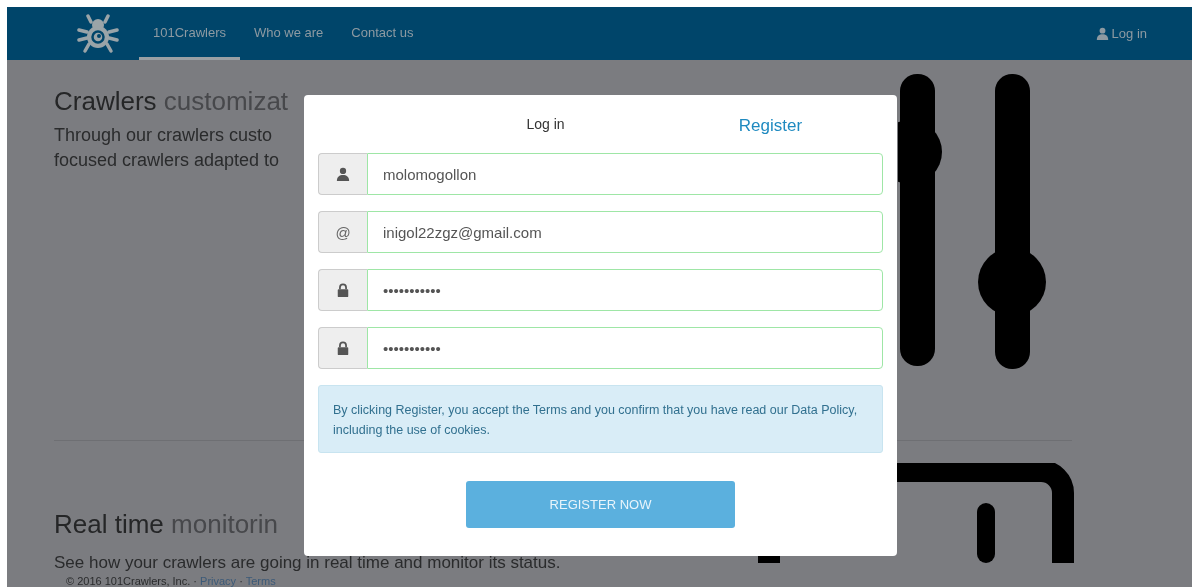  I want to click on dialog-tab: Register, so click(770, 124).